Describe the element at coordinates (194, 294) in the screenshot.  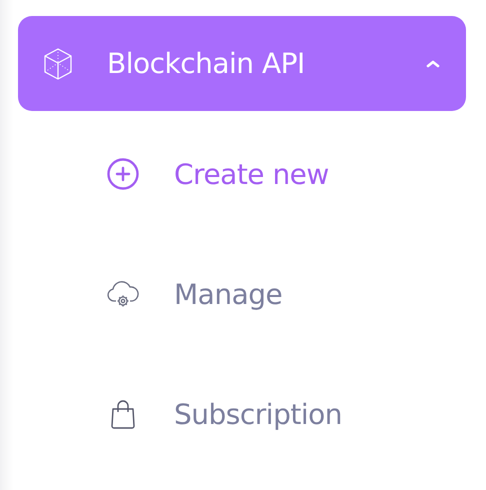
I see `menu-item: Manage` at that location.